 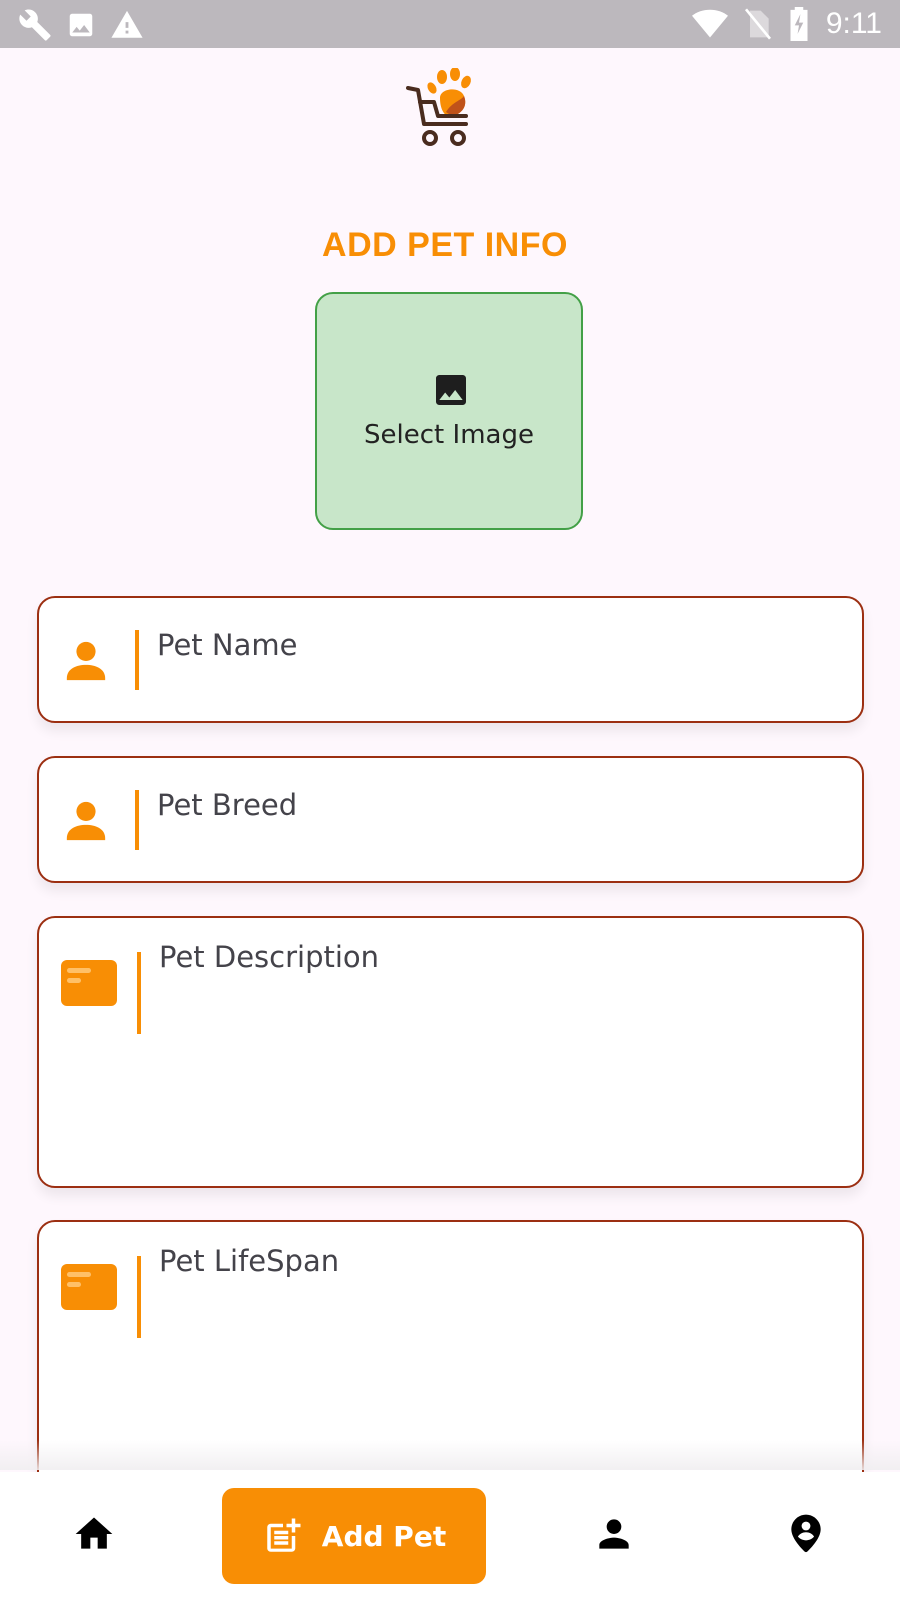 I want to click on nav-profile, so click(x=614, y=1534).